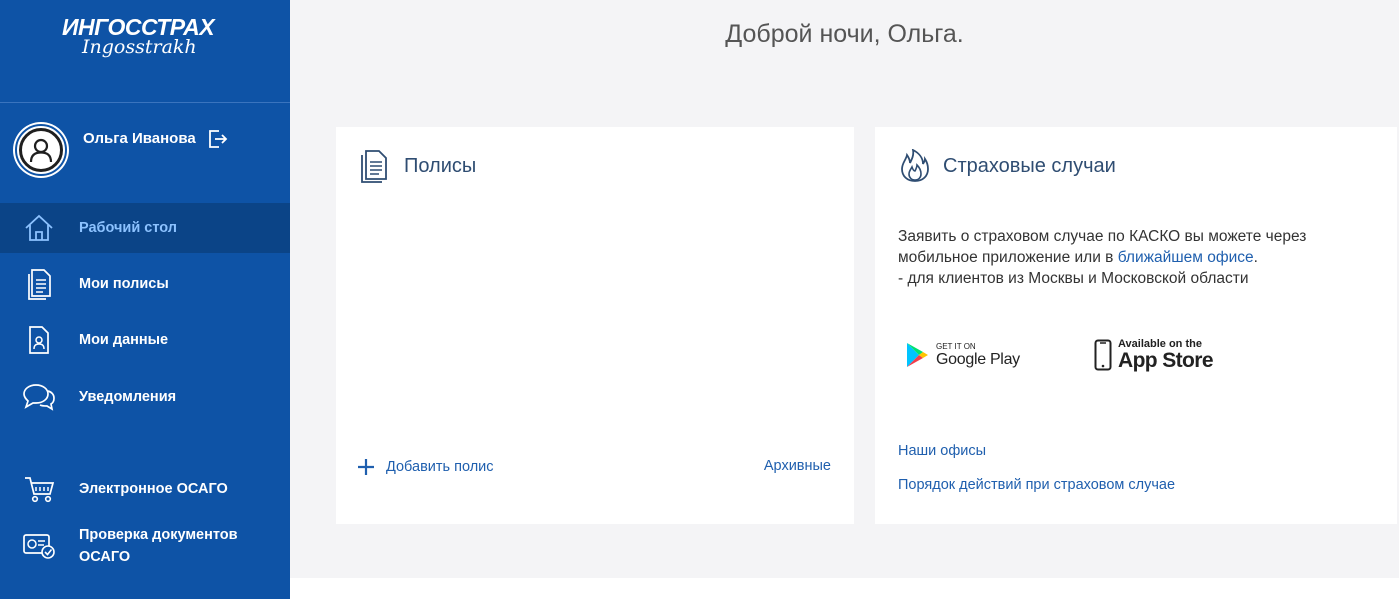 Image resolution: width=1399 pixels, height=599 pixels. Describe the element at coordinates (440, 166) in the screenshot. I see `policies-title: Полисы` at that location.